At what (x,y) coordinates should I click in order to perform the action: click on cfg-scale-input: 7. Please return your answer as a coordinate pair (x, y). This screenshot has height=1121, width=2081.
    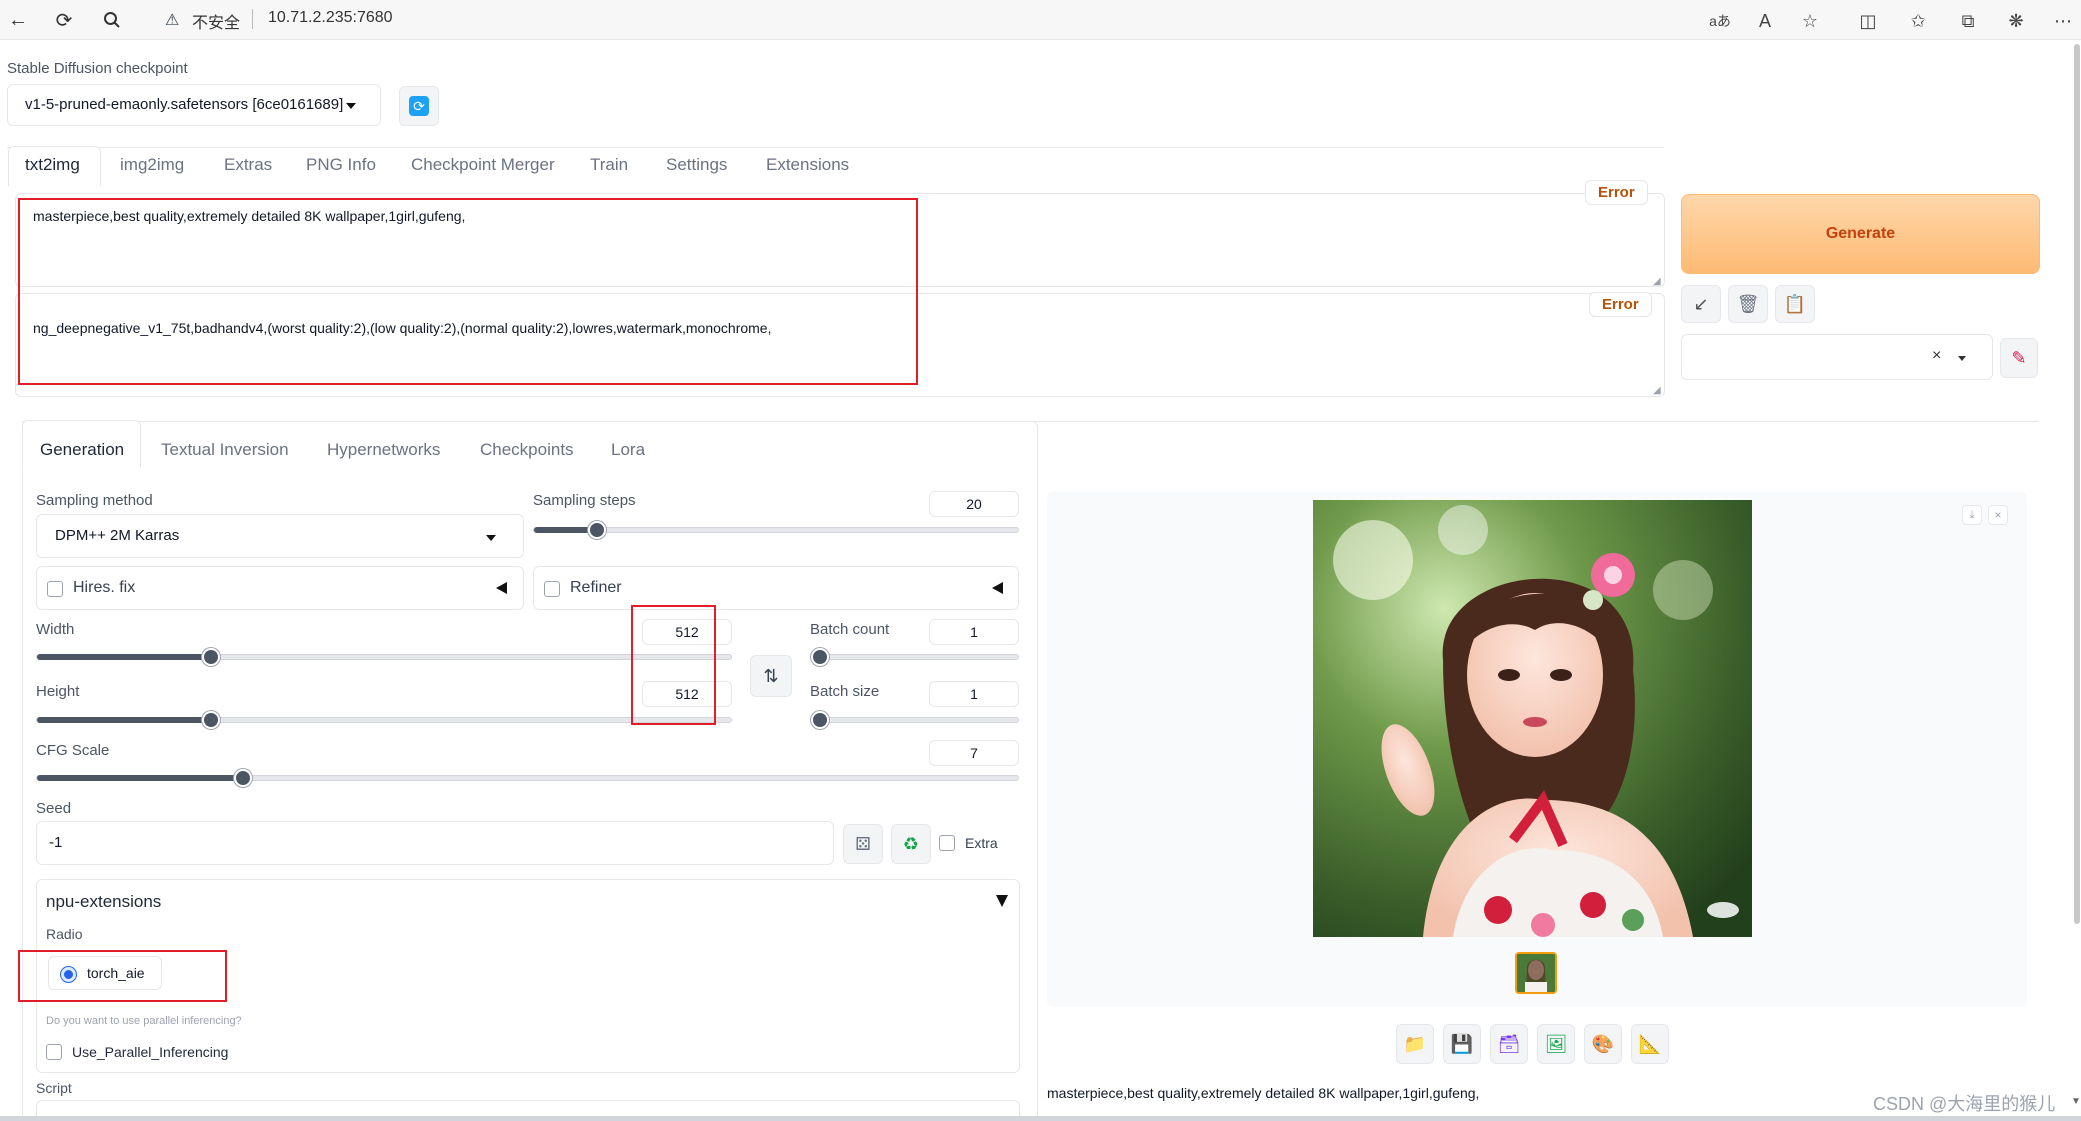
    Looking at the image, I should click on (974, 753).